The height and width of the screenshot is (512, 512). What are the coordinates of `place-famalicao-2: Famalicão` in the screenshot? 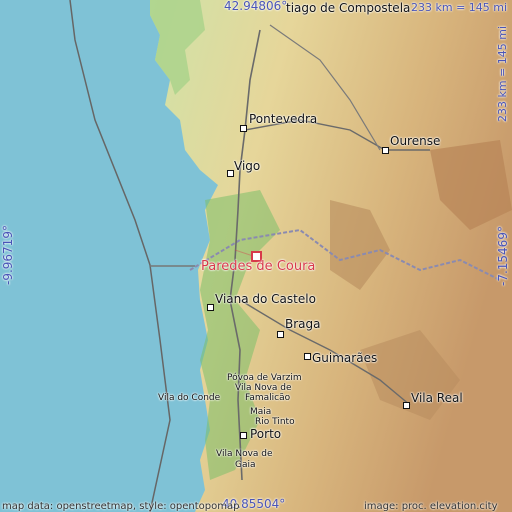 It's located at (268, 398).